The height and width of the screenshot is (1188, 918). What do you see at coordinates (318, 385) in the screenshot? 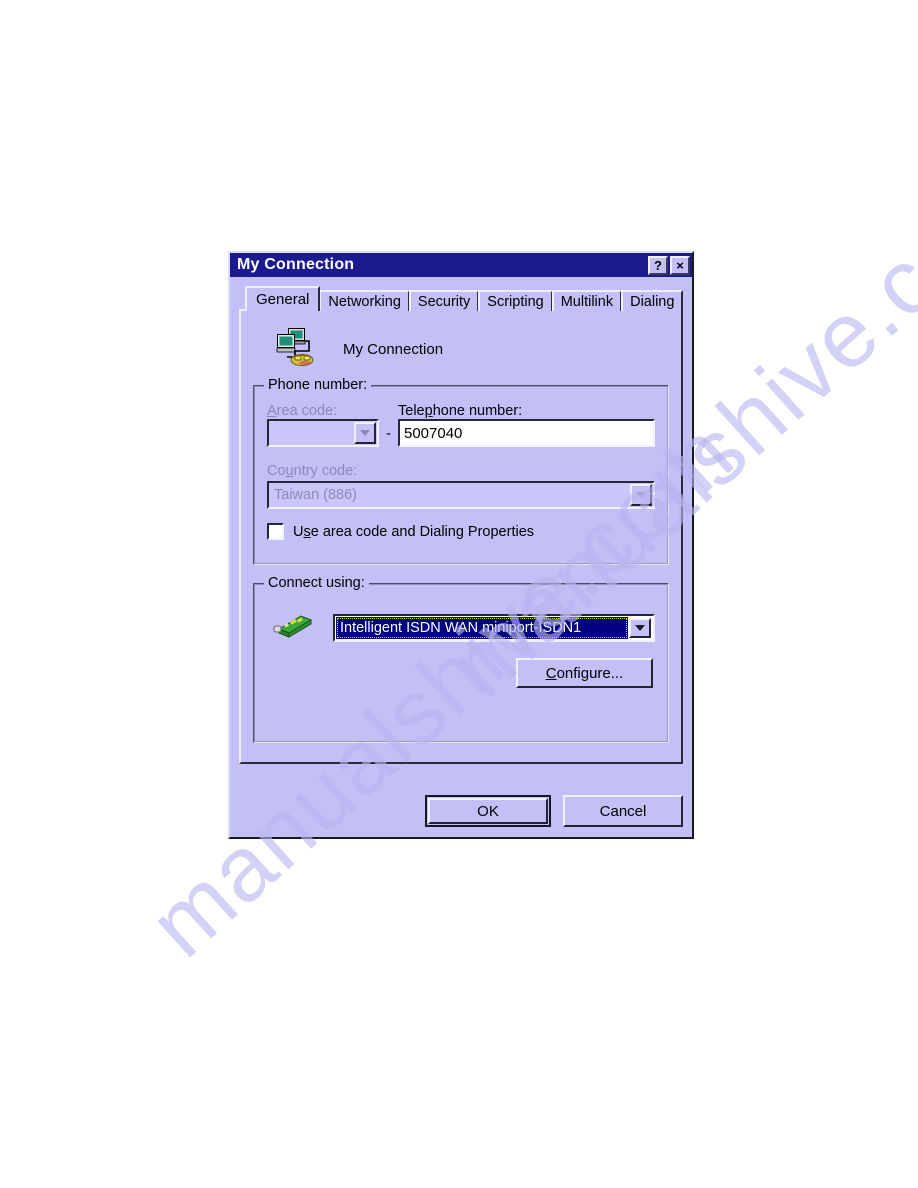
I see `phone-number-group-title: Phone number:` at bounding box center [318, 385].